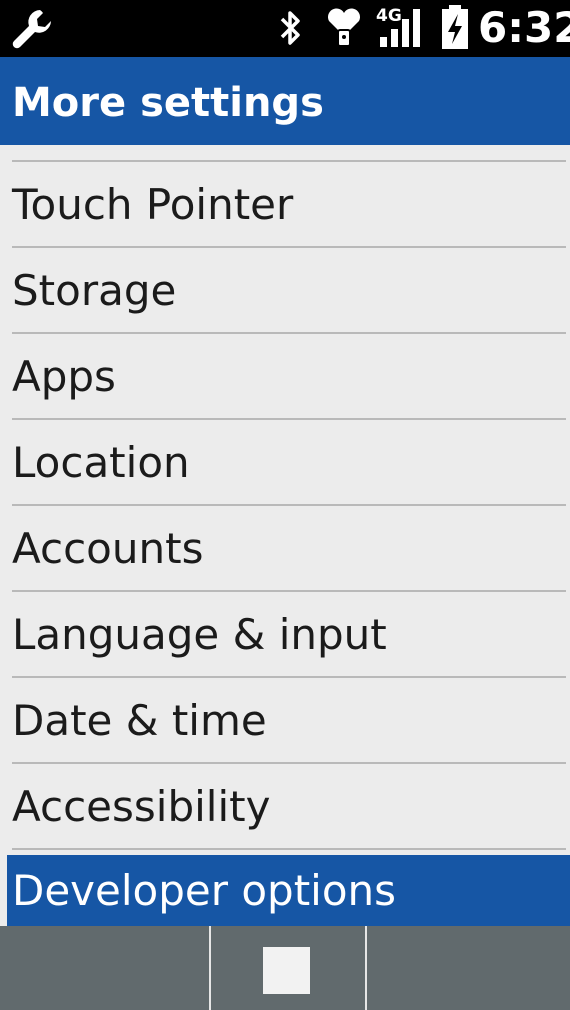  I want to click on settings-item-storage: Storage, so click(285, 291).